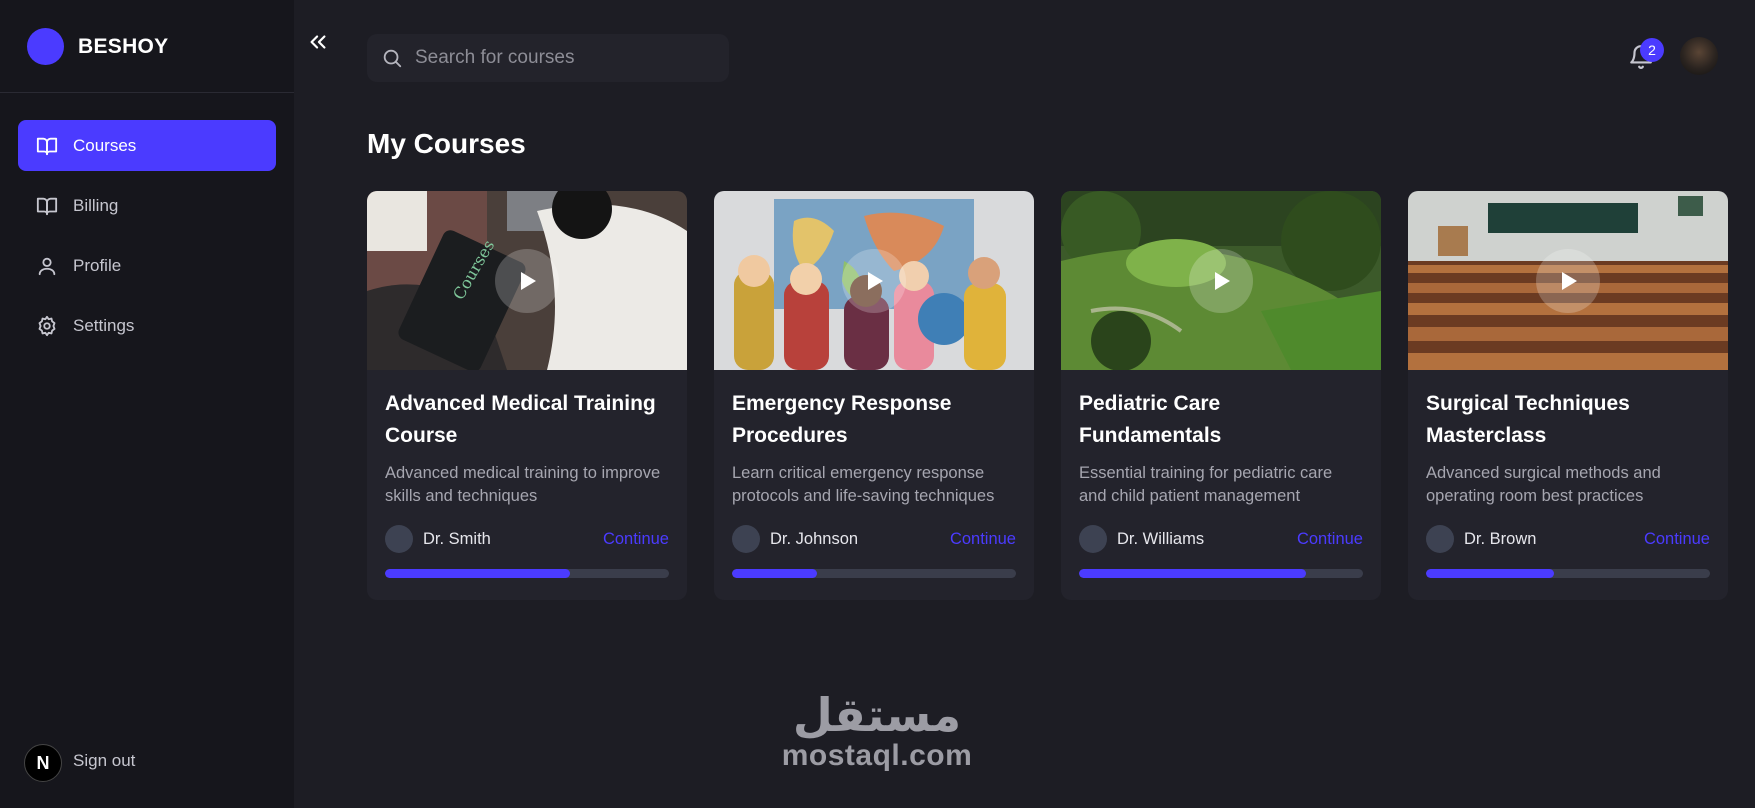 This screenshot has height=808, width=1755. Describe the element at coordinates (1150, 419) in the screenshot. I see `course-title: Pediatric Care Fundamentals` at that location.